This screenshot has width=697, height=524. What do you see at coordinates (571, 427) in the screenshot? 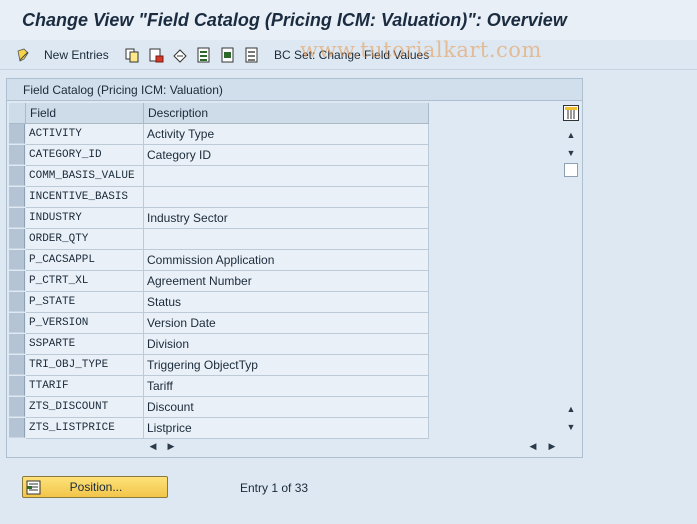
I see `scroll-down-icon: ▼` at bounding box center [571, 427].